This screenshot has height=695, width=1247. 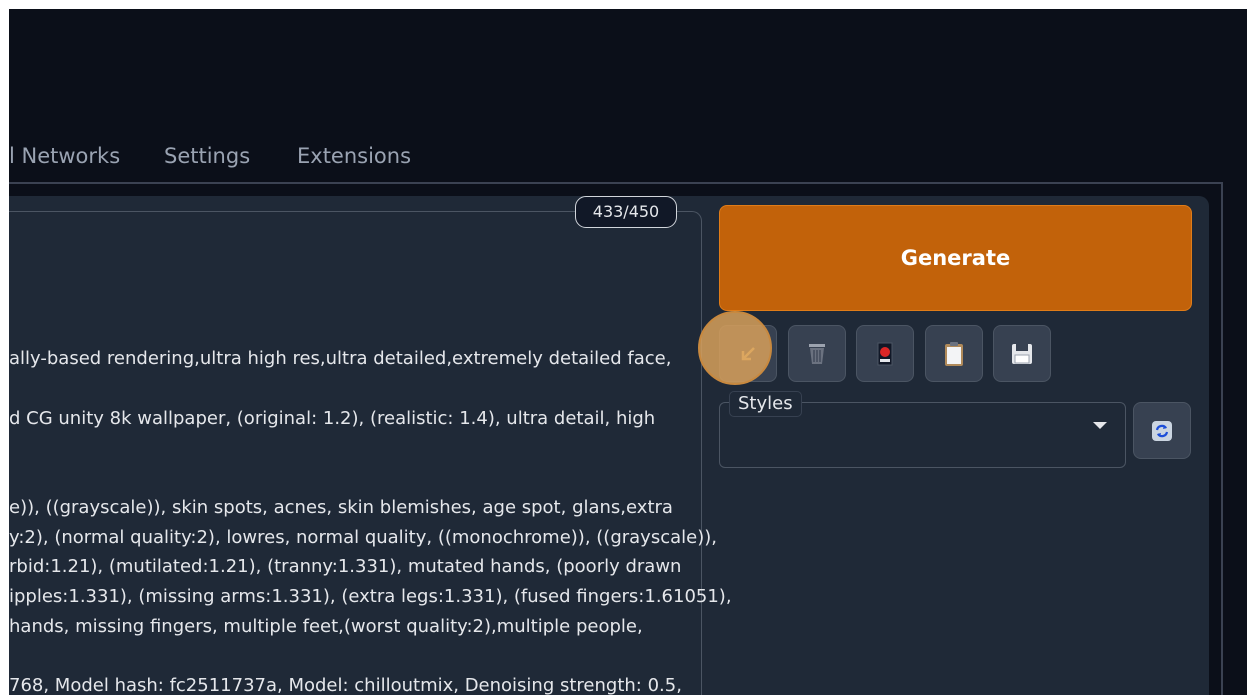 I want to click on apply-style-button, so click(x=954, y=353).